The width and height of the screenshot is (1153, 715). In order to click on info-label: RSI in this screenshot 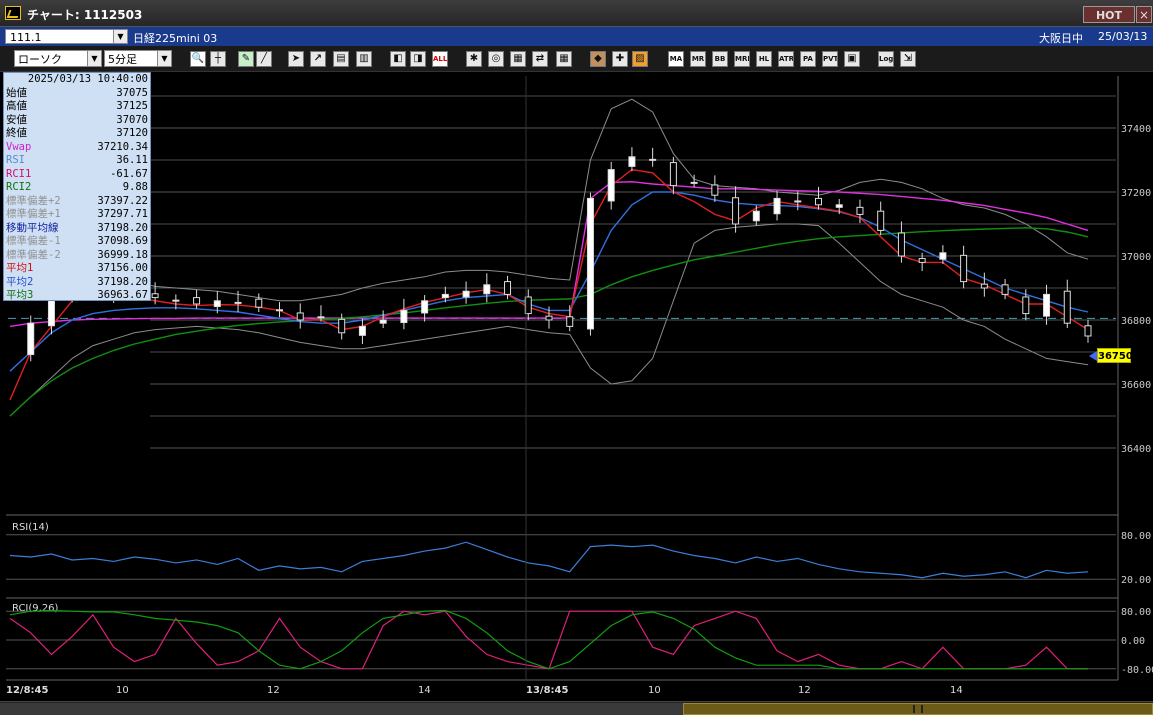, I will do `click(15, 160)`.